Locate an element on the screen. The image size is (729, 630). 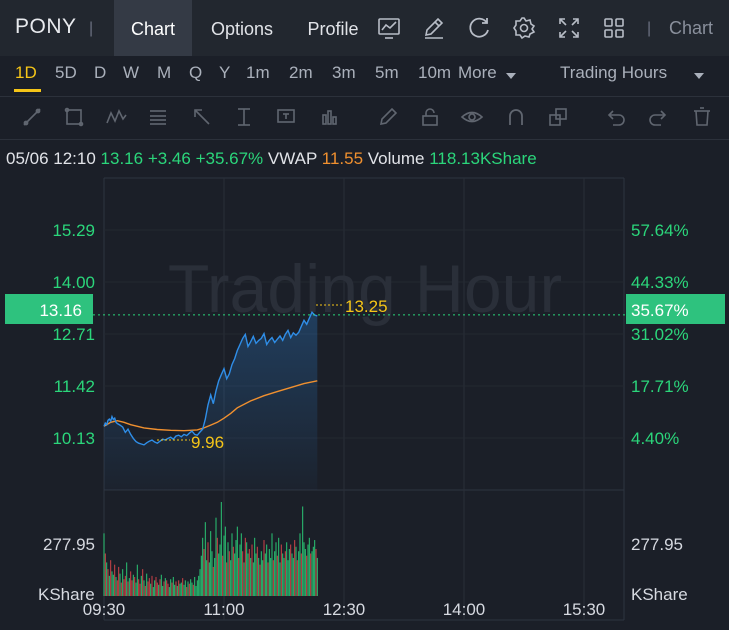
low-annotation: 9.96 is located at coordinates (207, 442).